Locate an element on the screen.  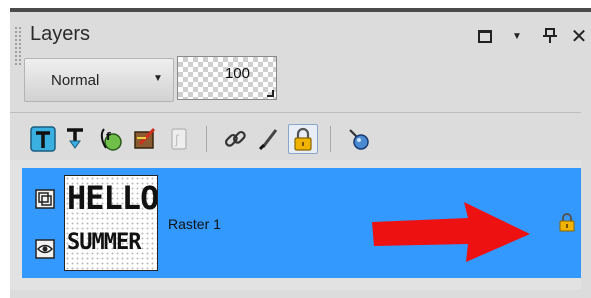
merge-down-icon is located at coordinates (75, 139).